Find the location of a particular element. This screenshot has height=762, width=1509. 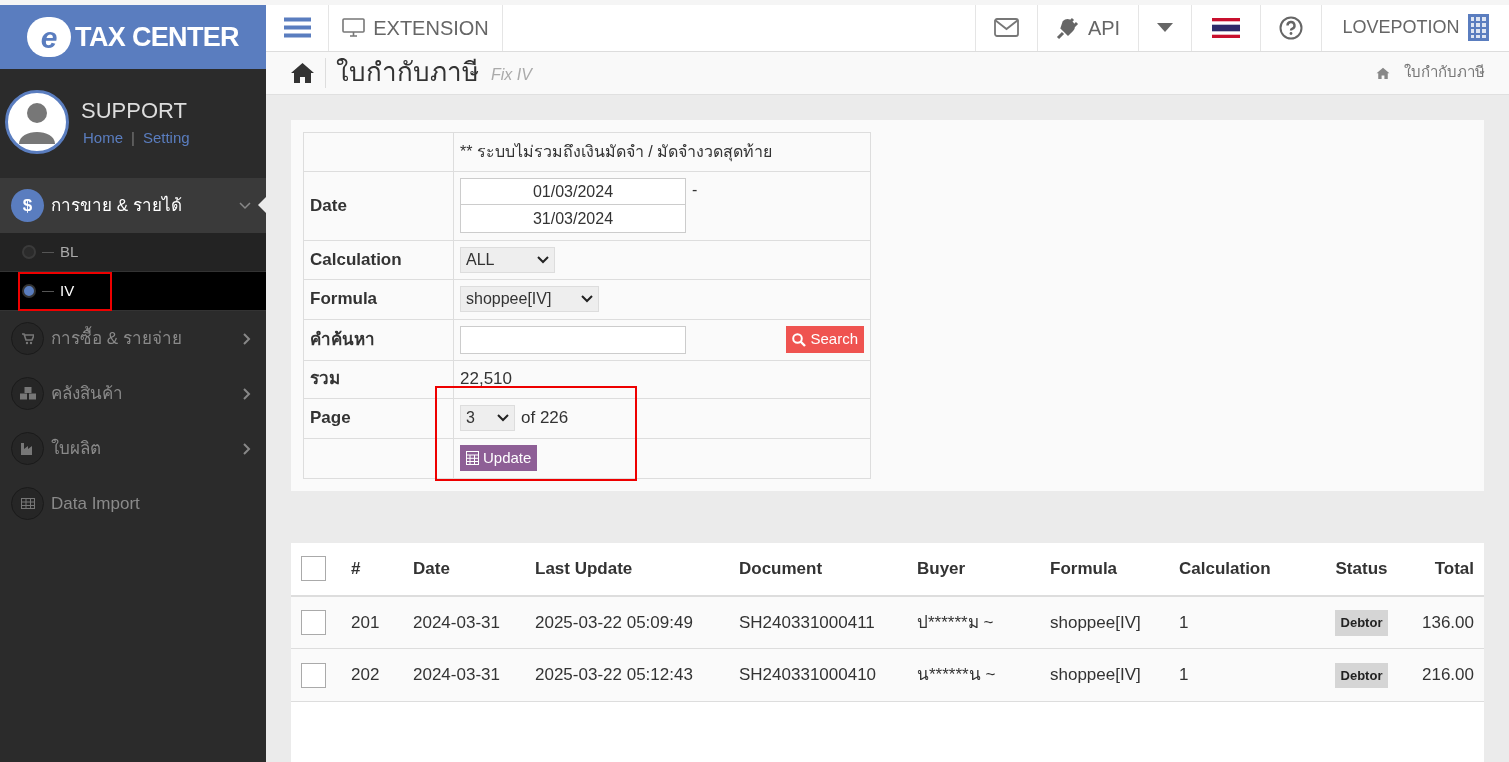

company-button: LOVEPOTION is located at coordinates (1415, 28).